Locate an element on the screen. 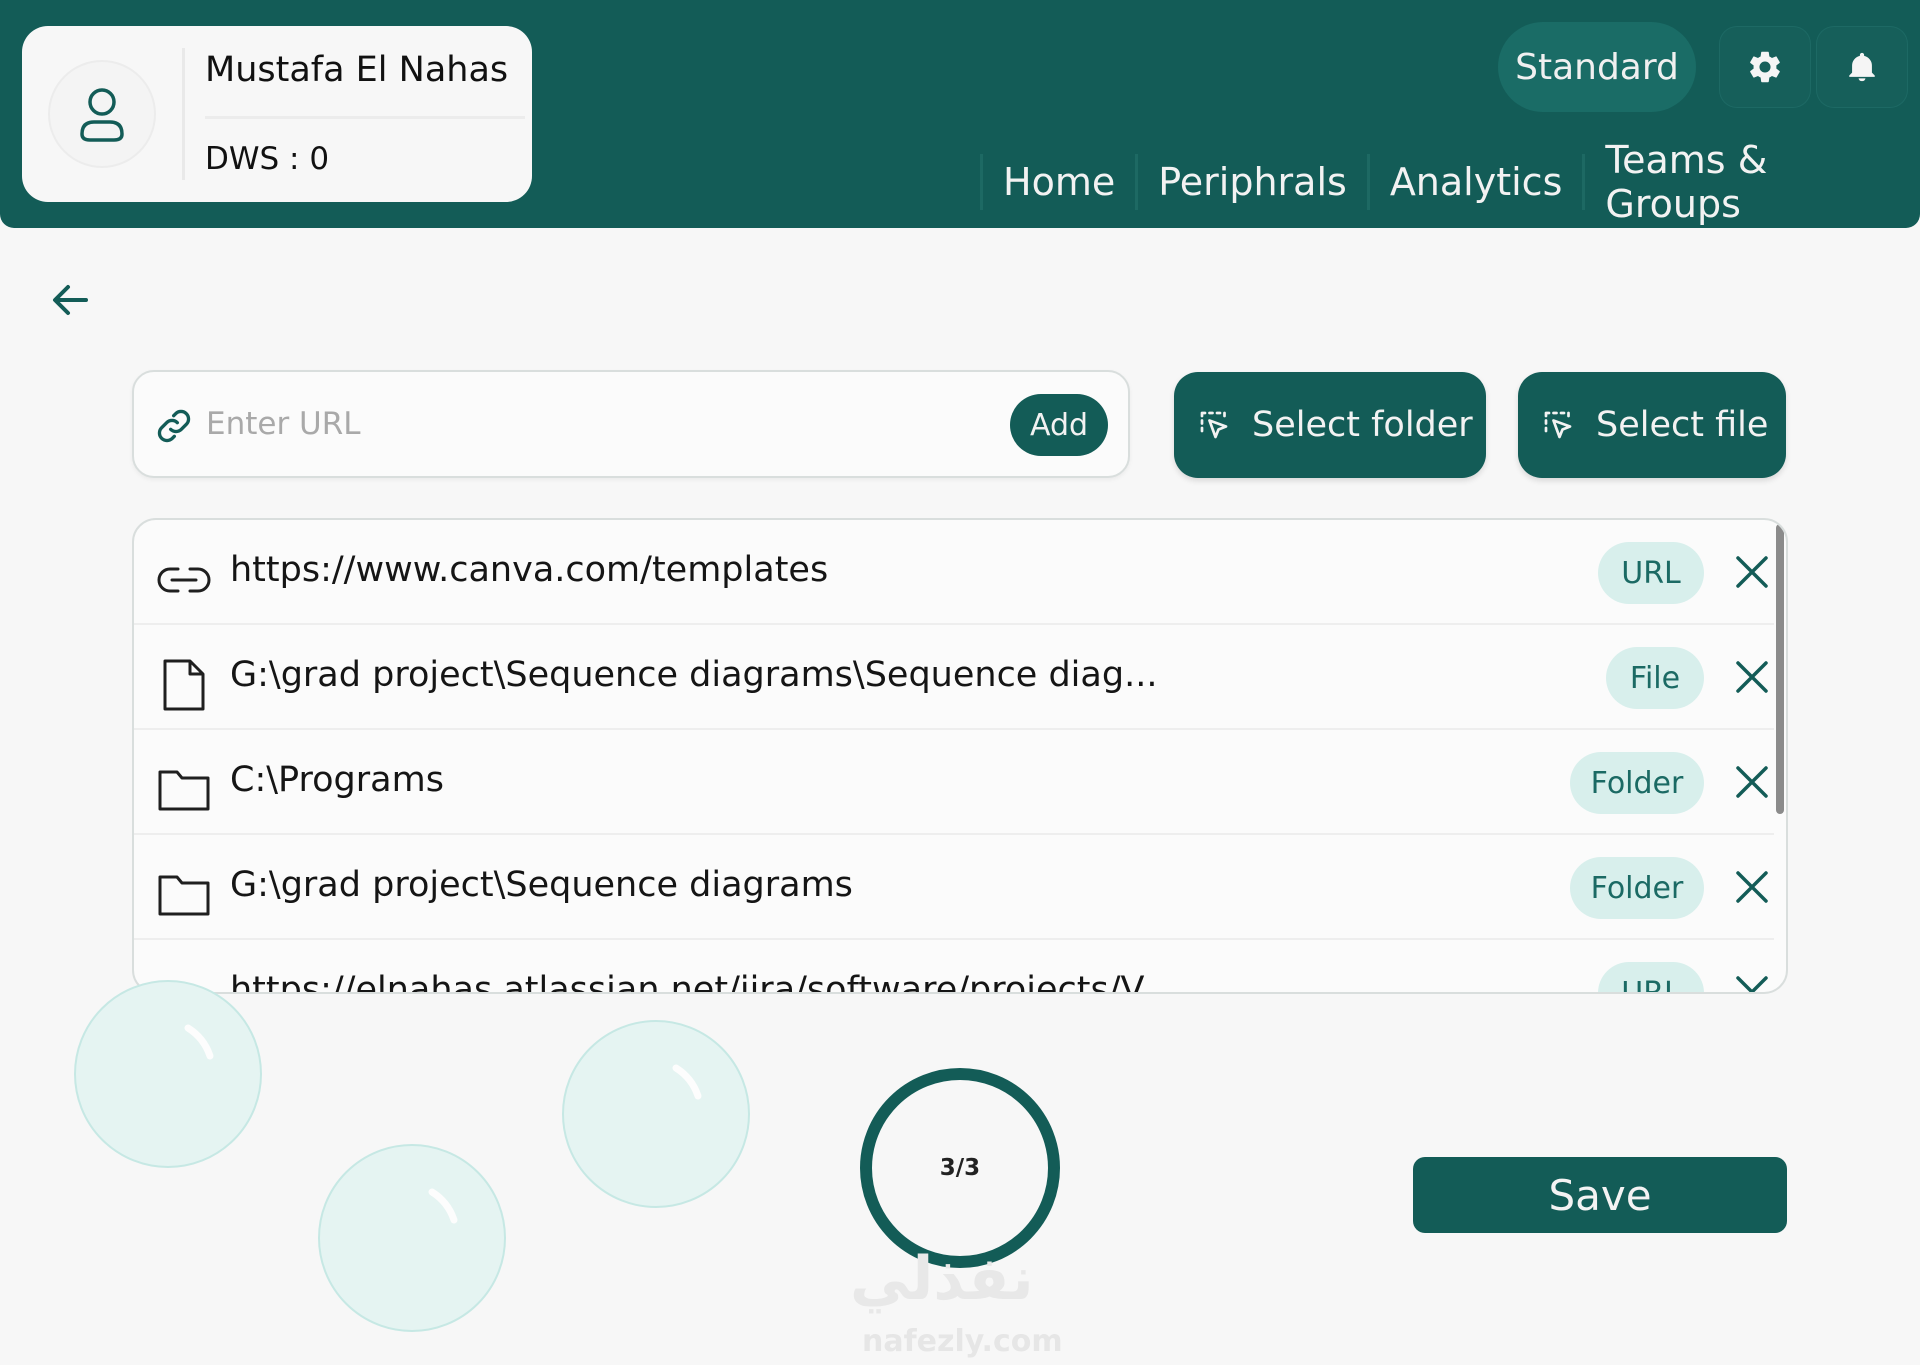 This screenshot has height=1365, width=1920. file-icon is located at coordinates (184, 685).